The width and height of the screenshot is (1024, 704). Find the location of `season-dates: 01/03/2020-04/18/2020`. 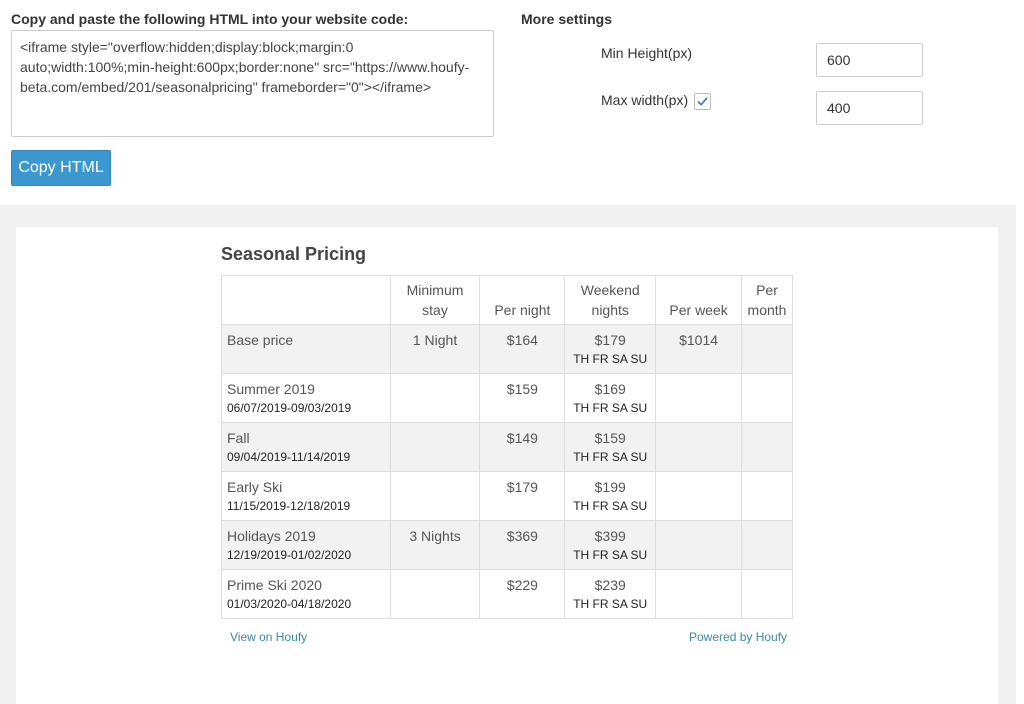

season-dates: 01/03/2020-04/18/2020 is located at coordinates (289, 604).